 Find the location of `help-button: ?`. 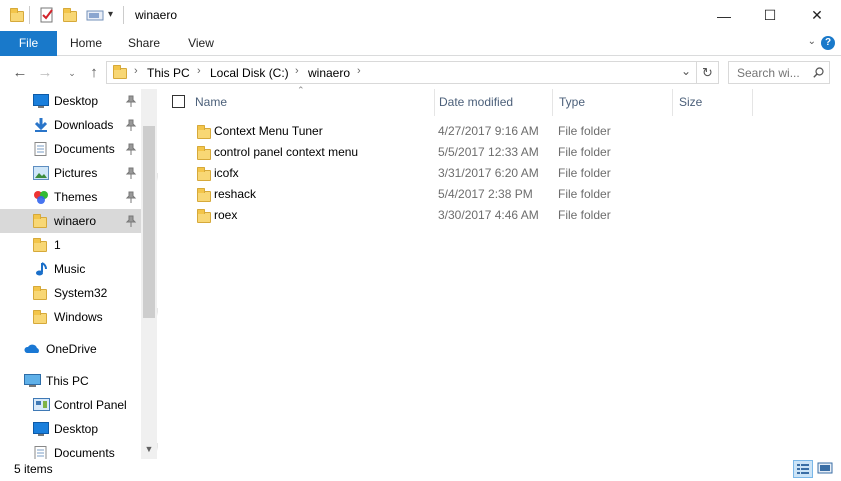

help-button: ? is located at coordinates (828, 43).